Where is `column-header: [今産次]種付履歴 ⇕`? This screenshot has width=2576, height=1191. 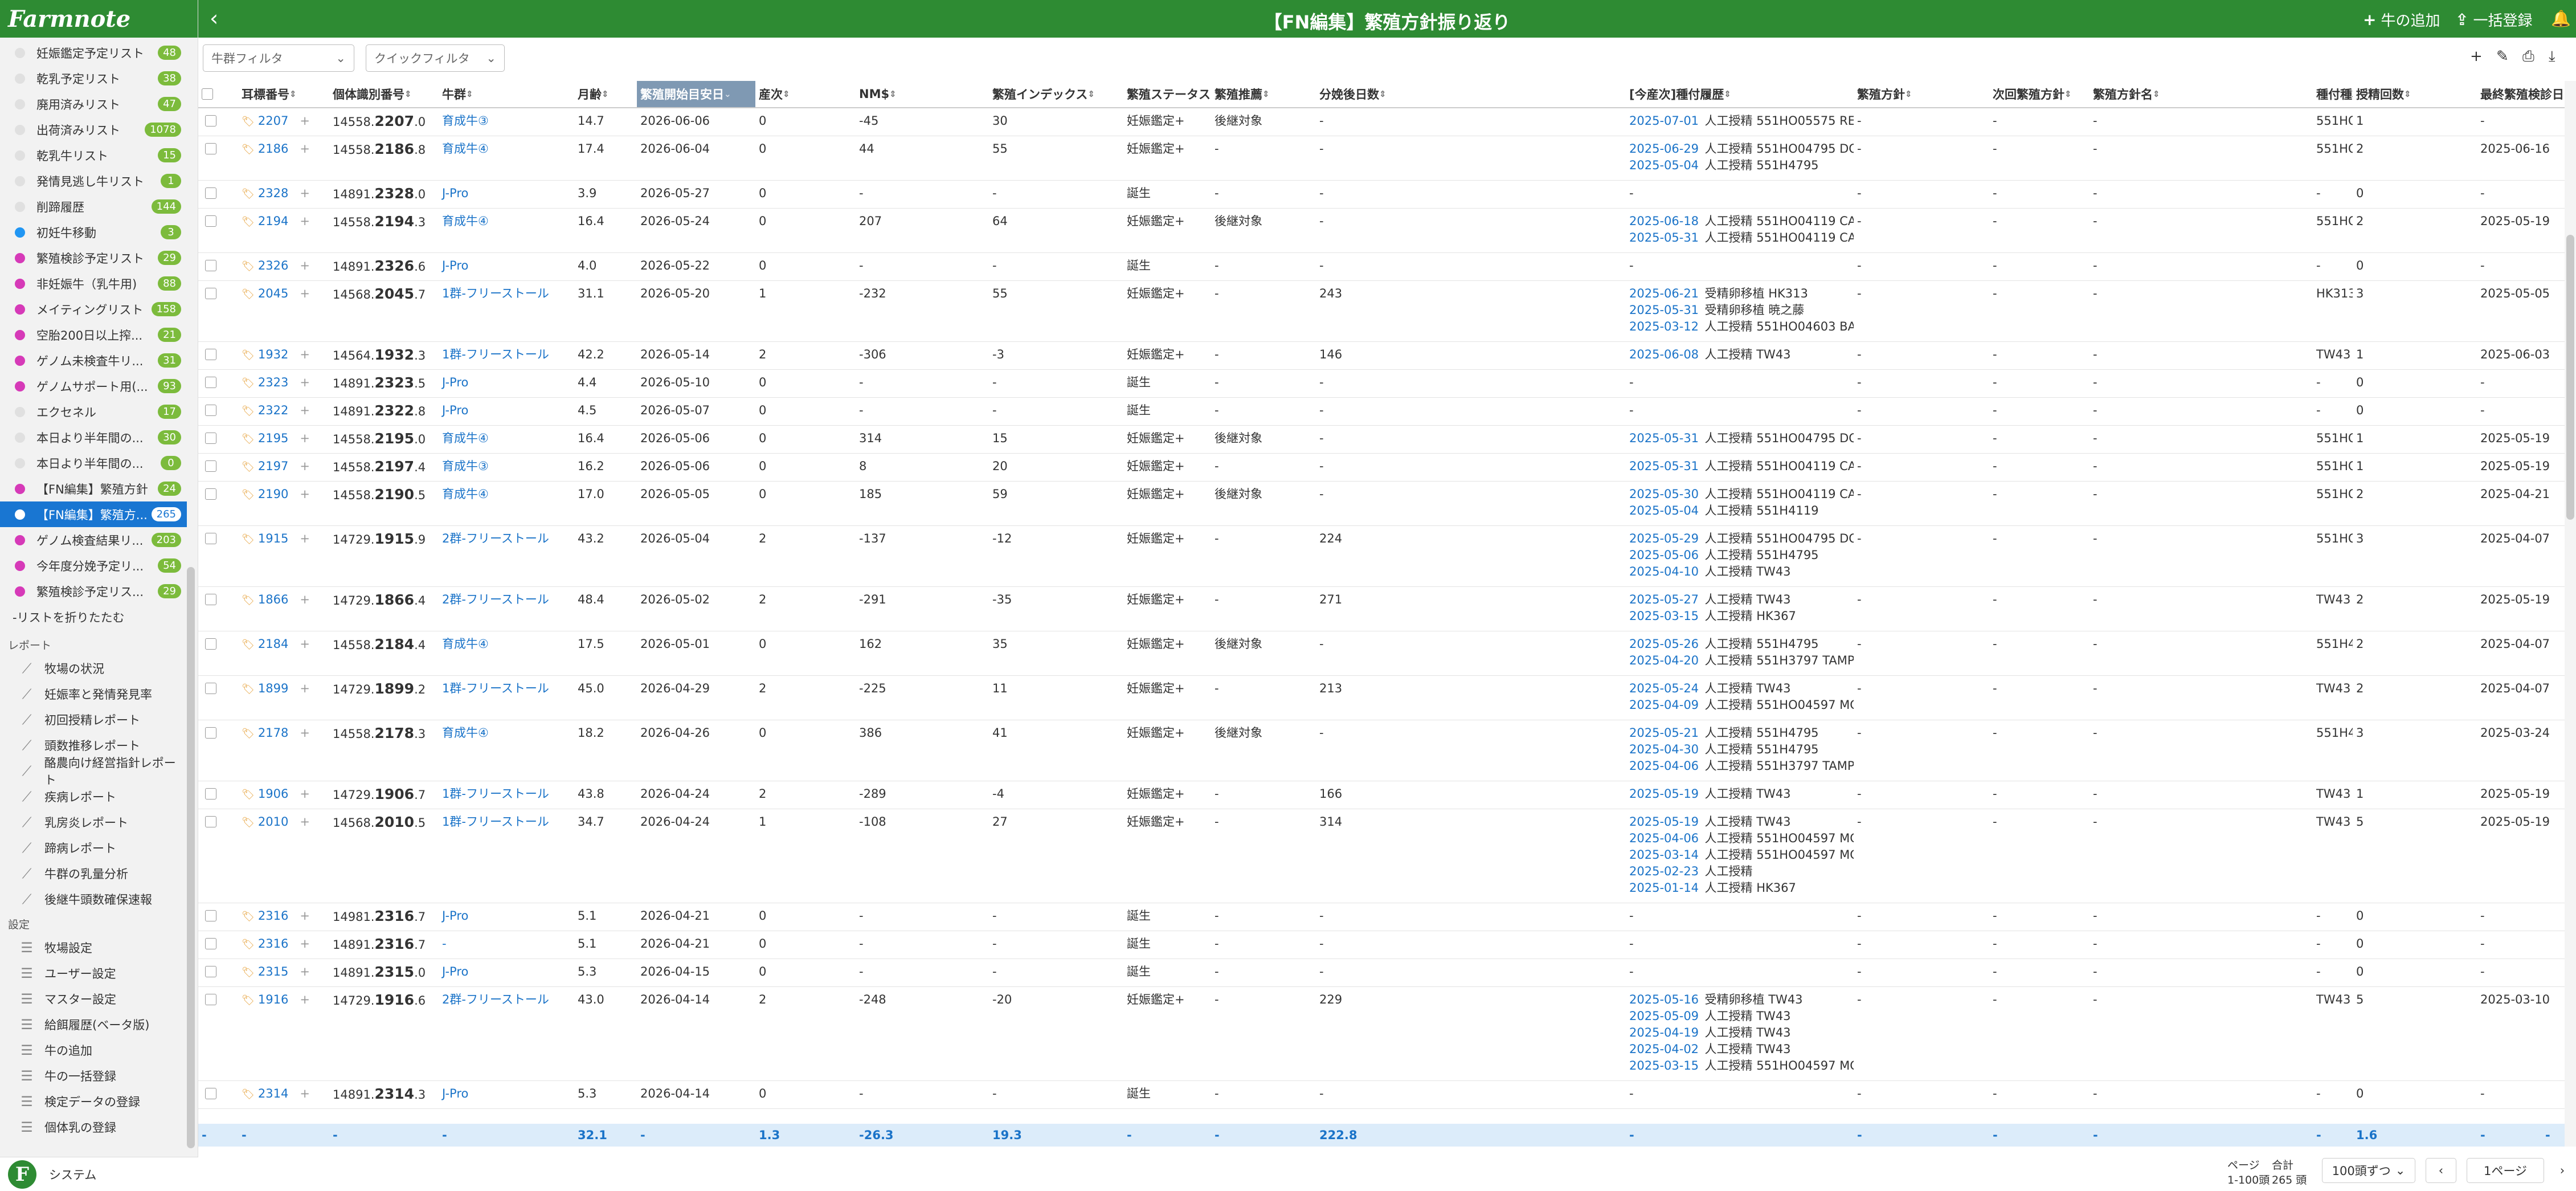
column-header: [今産次]種付履歴 ⇕ is located at coordinates (1740, 94).